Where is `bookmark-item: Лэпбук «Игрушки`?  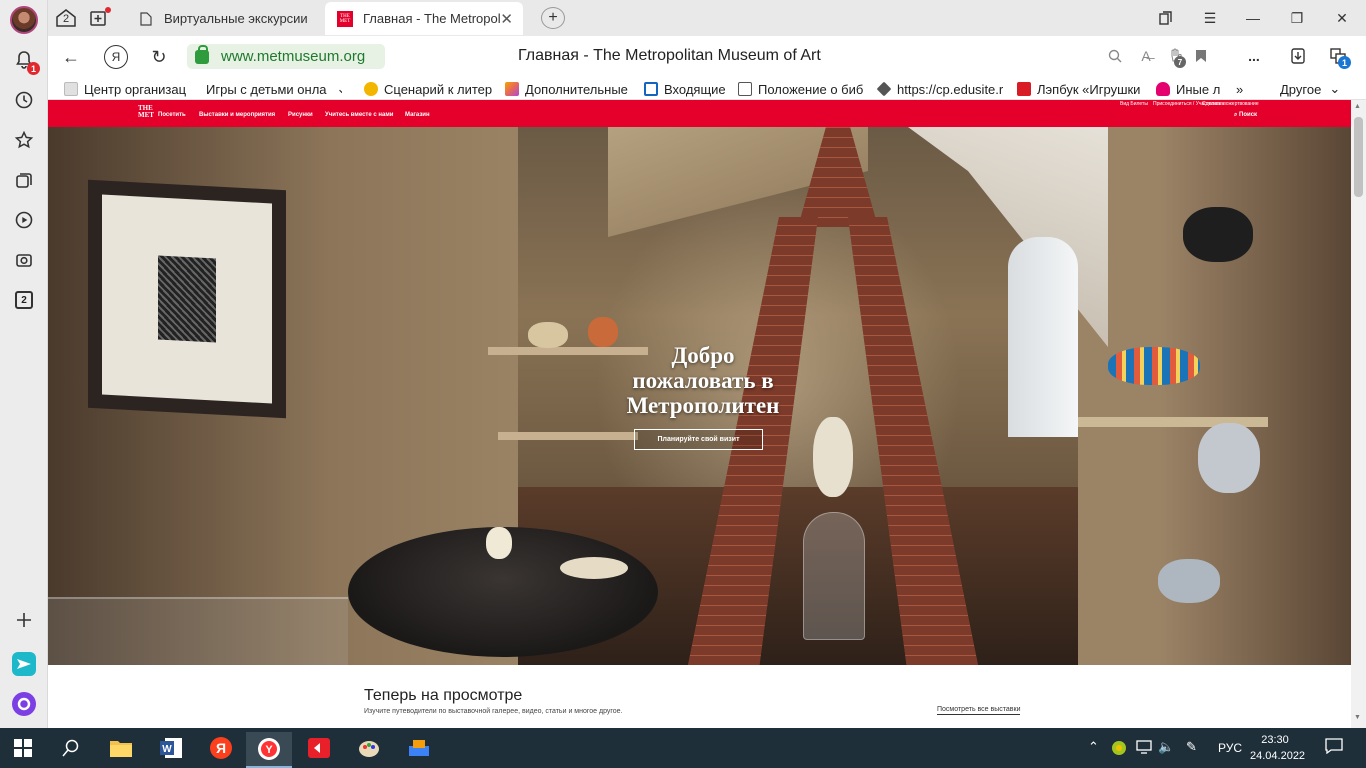 bookmark-item: Лэпбук «Игрушки is located at coordinates (1080, 89).